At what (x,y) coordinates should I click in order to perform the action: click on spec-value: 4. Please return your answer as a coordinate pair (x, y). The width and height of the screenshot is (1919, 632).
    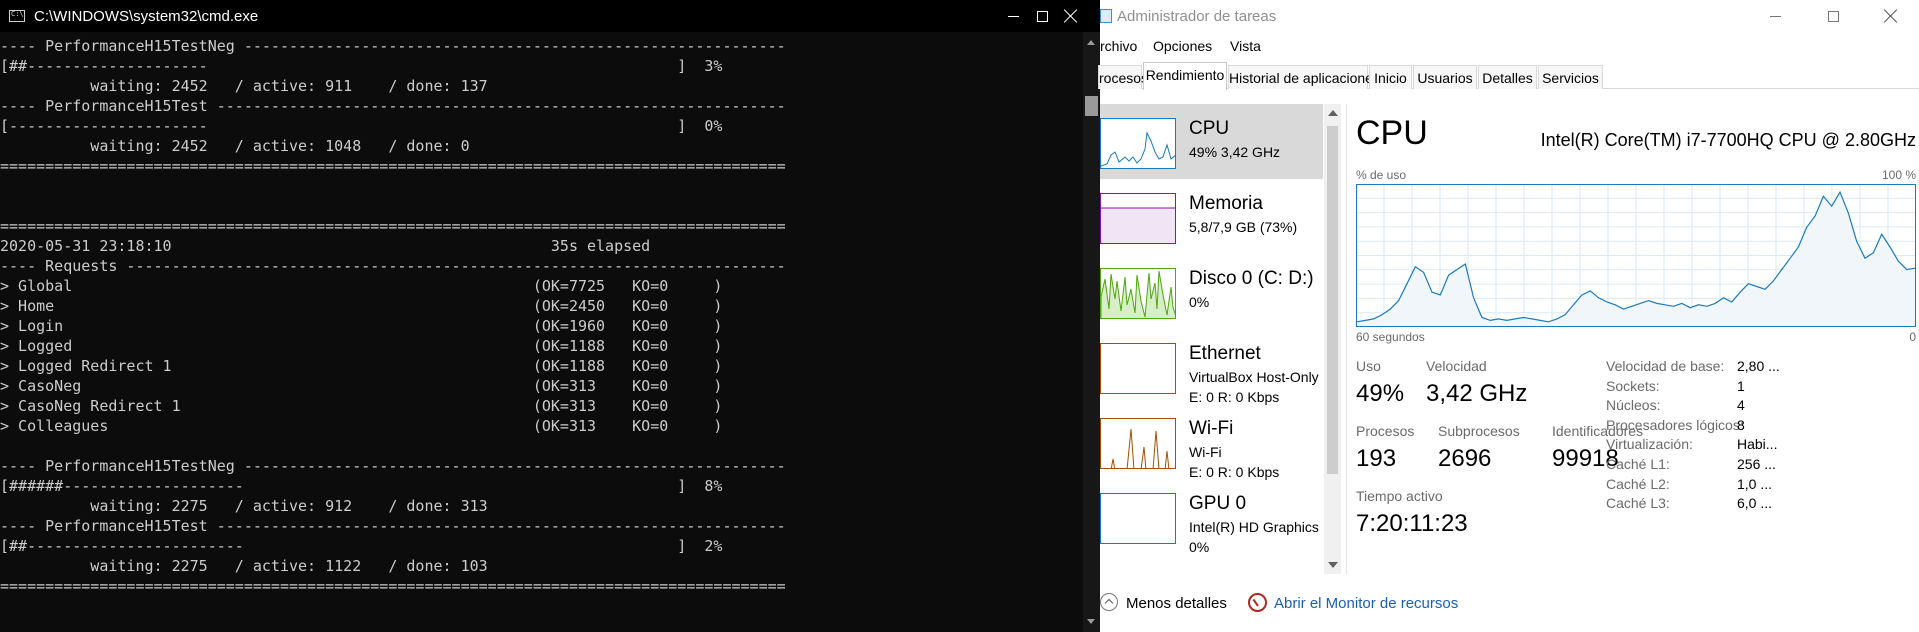
    Looking at the image, I should click on (1741, 405).